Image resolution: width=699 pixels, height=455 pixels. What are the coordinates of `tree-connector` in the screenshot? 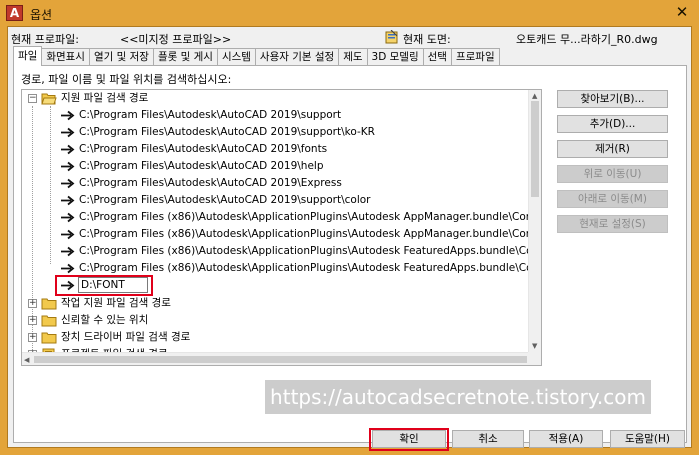 It's located at (50, 185).